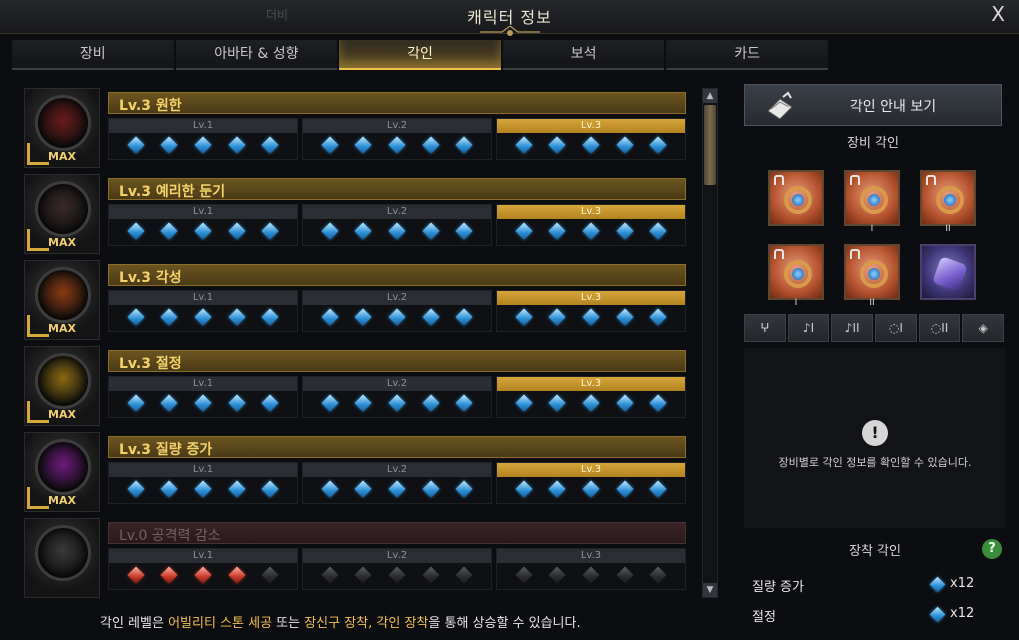 Image resolution: width=1019 pixels, height=640 pixels. Describe the element at coordinates (256, 55) in the screenshot. I see `tab-avatar-tendency: 아바타 & 성향` at that location.